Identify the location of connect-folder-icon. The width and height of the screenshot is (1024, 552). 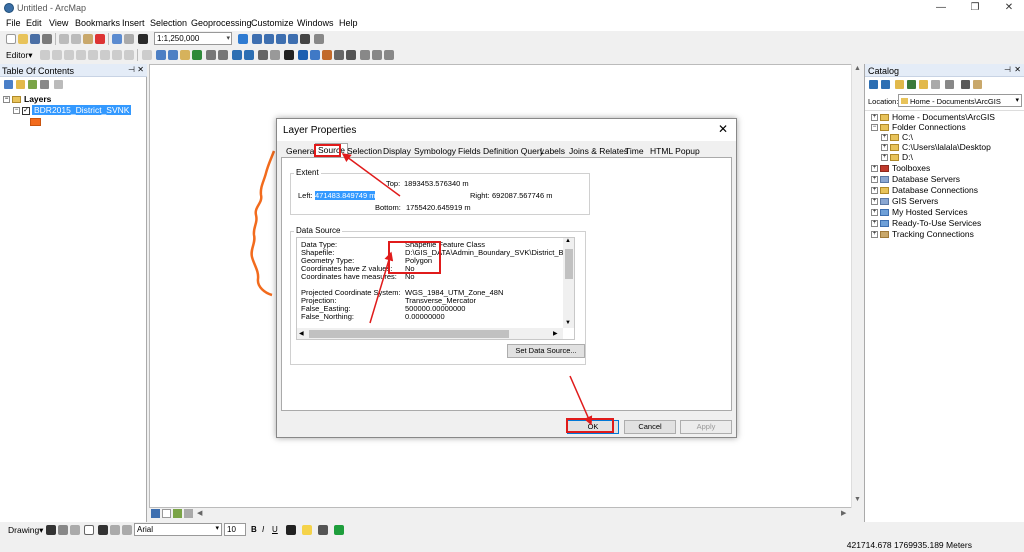
(923, 84).